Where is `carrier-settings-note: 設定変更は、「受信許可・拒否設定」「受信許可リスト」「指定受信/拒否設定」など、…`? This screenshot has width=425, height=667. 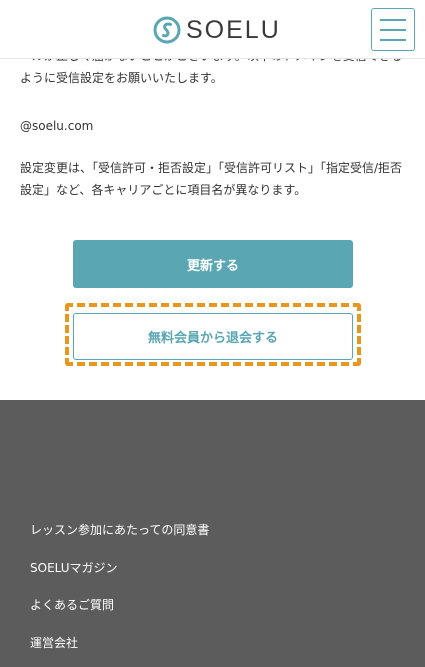
carrier-settings-note: 設定変更は、「受信許可・拒否設定」「受信許可リスト」「指定受信/拒否設定」など、… is located at coordinates (211, 179).